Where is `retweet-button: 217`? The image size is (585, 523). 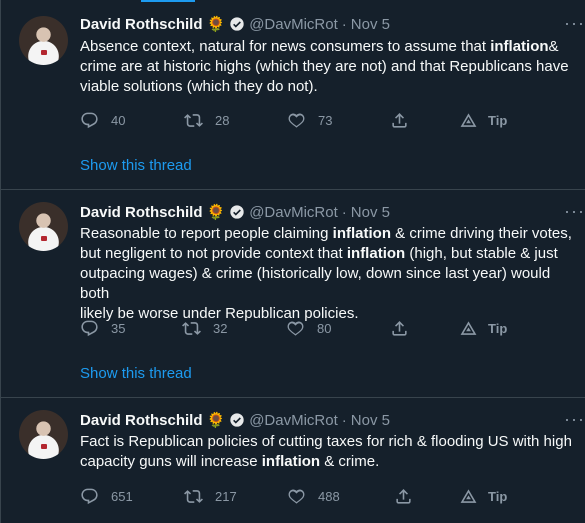
retweet-button: 217 is located at coordinates (210, 496).